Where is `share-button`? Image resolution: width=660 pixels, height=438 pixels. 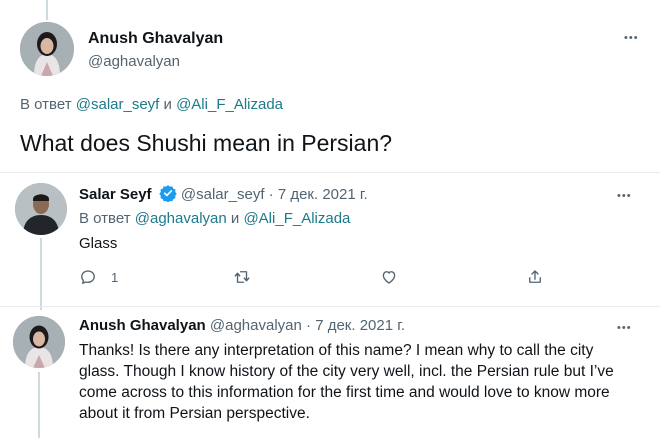
share-button is located at coordinates (535, 277).